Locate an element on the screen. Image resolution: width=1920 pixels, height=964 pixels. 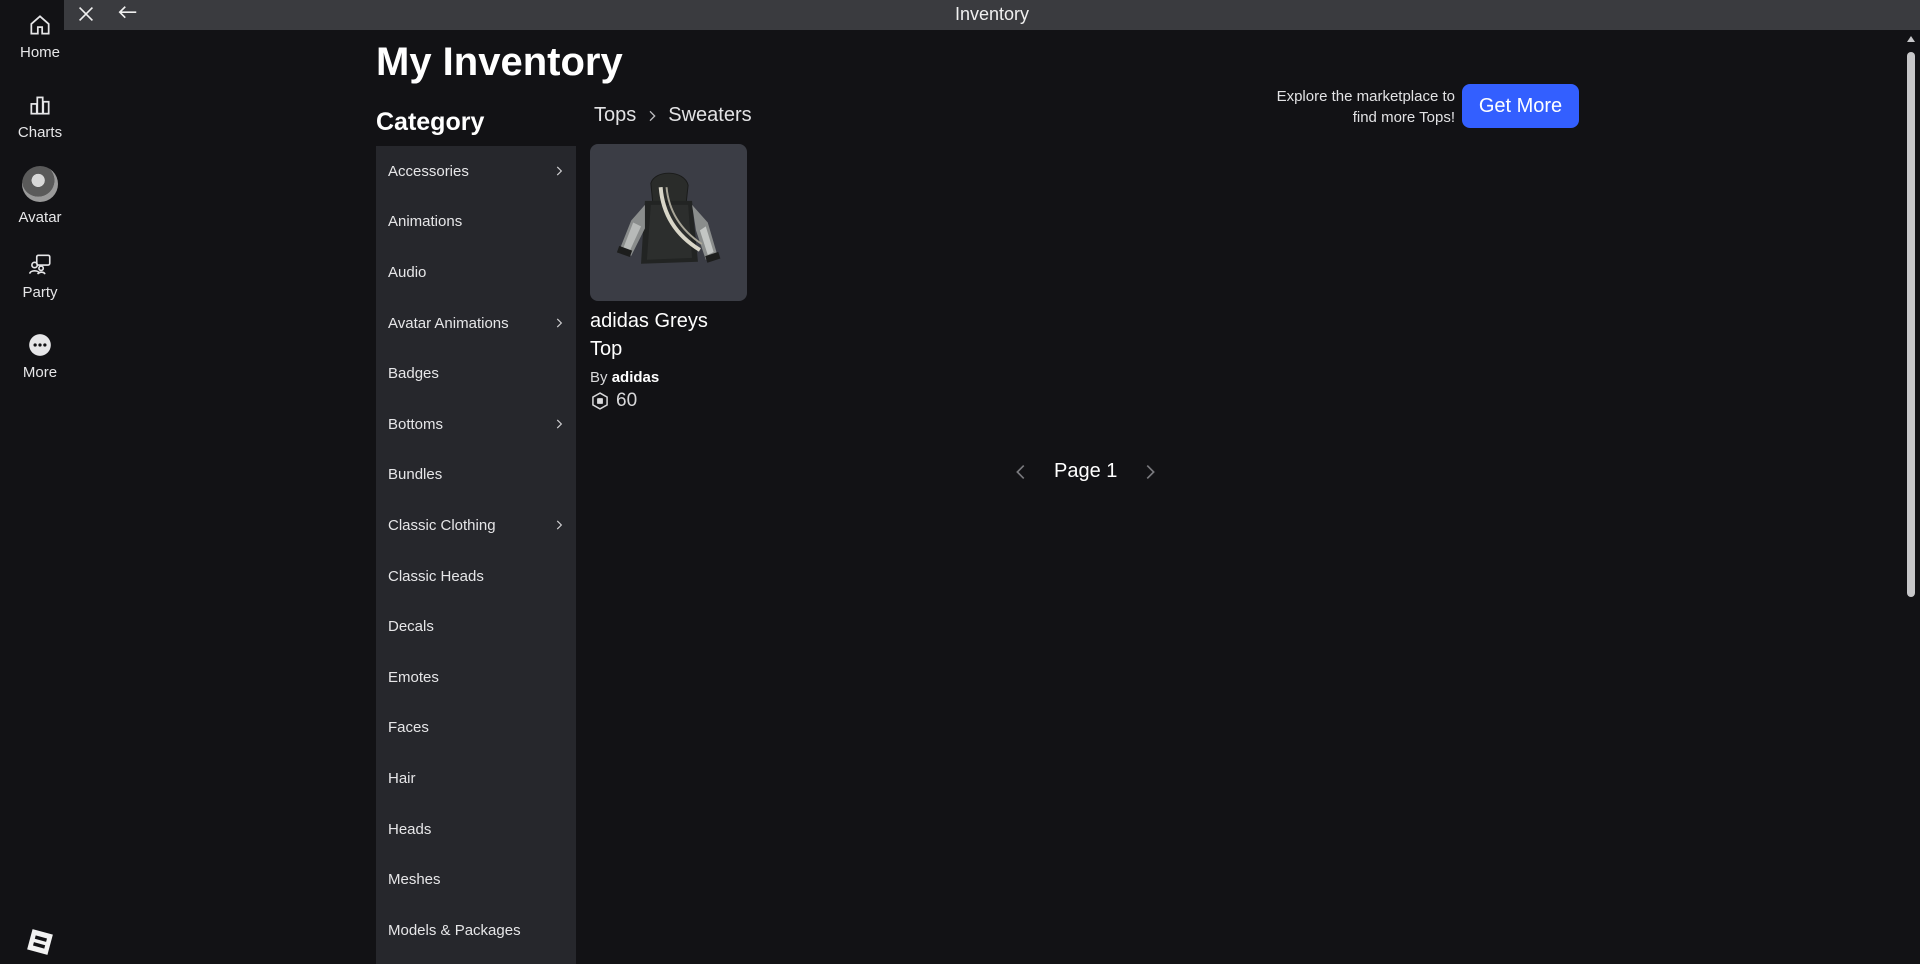
item-thumbnail is located at coordinates (668, 222).